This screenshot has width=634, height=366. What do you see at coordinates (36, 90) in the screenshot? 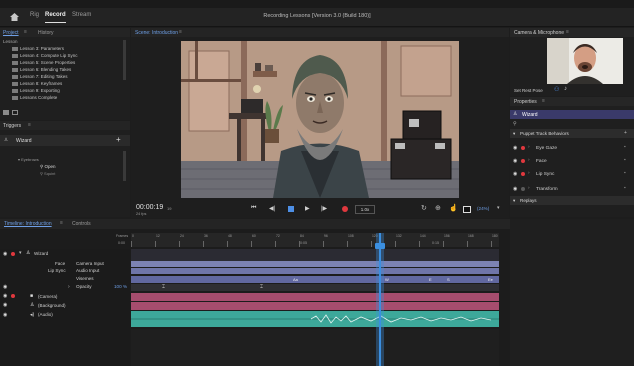
I see `list-item: Lesson 9: Exporting` at bounding box center [36, 90].